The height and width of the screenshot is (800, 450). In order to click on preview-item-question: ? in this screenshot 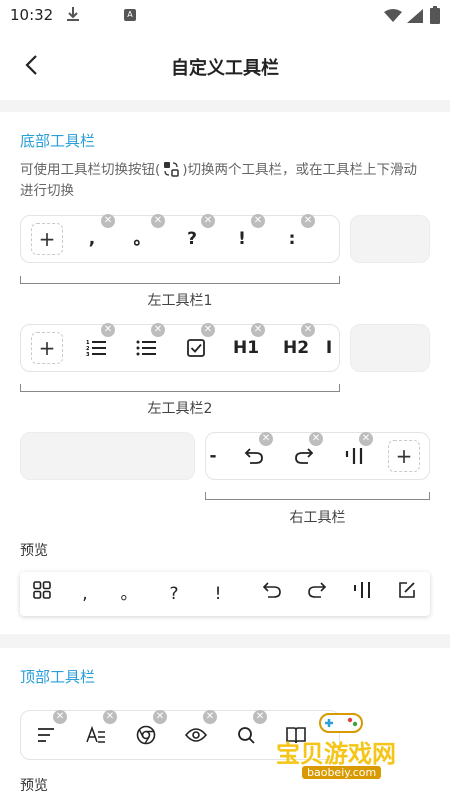, I will do `click(174, 594)`.